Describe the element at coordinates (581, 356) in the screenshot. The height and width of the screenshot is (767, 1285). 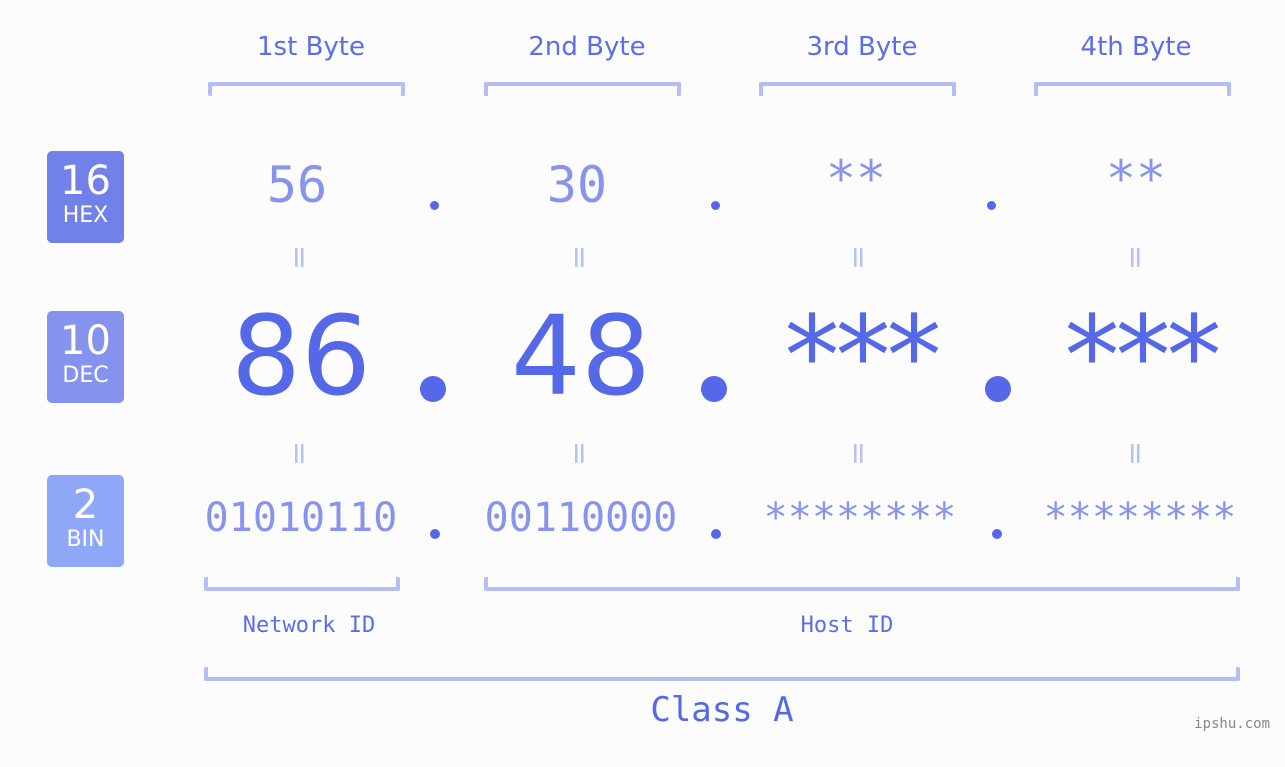
I see `dec-value-2: 48` at that location.